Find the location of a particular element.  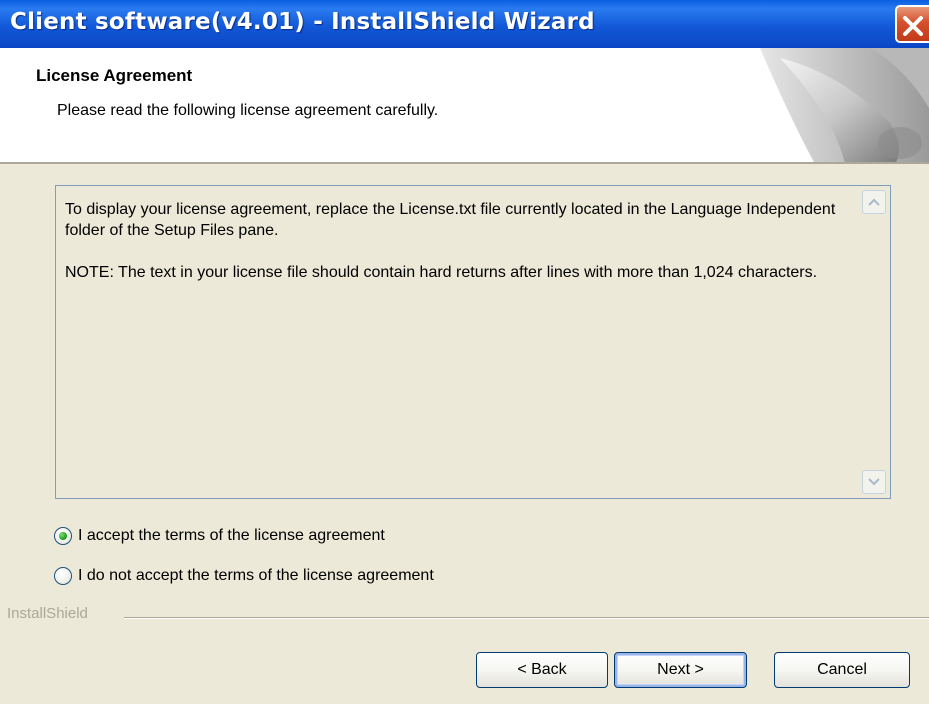

footer-divider is located at coordinates (526, 618).